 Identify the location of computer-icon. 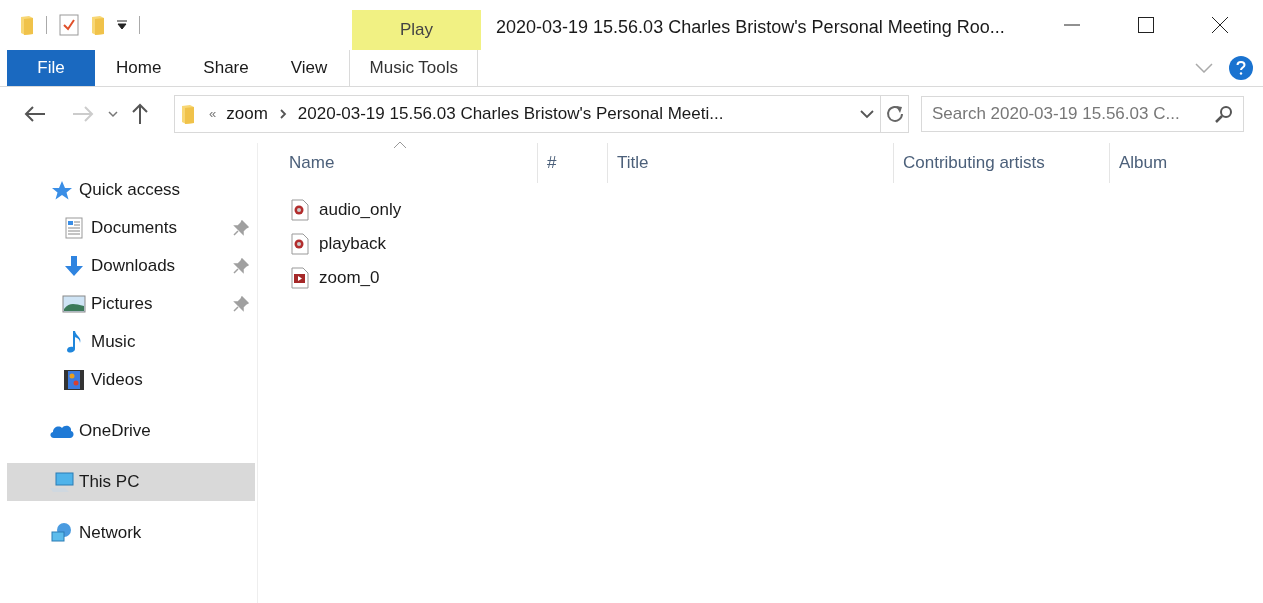
(62, 482).